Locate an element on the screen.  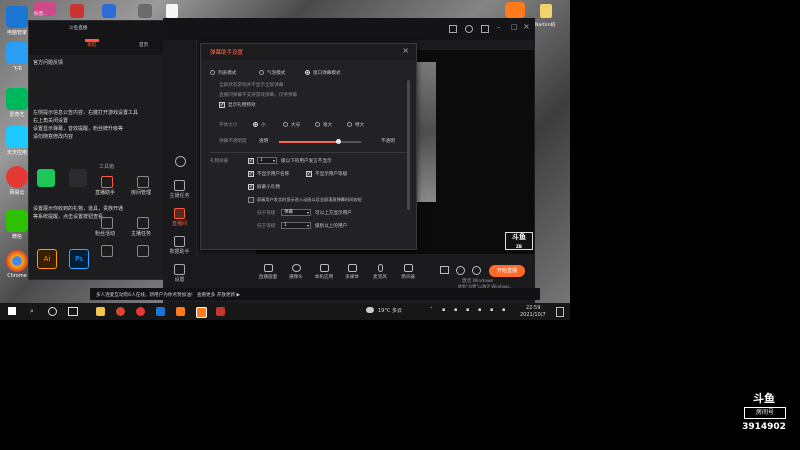
clock-icon is located at coordinates (180, 161).